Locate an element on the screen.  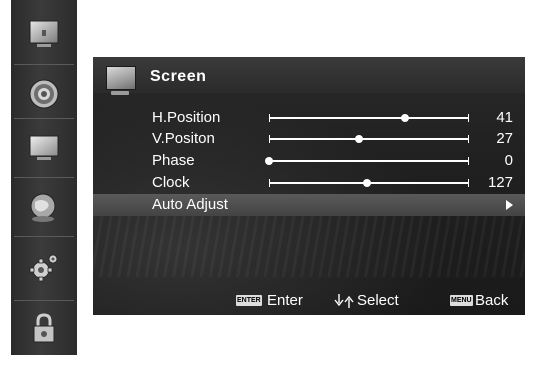
phase-slider is located at coordinates (367, 161).